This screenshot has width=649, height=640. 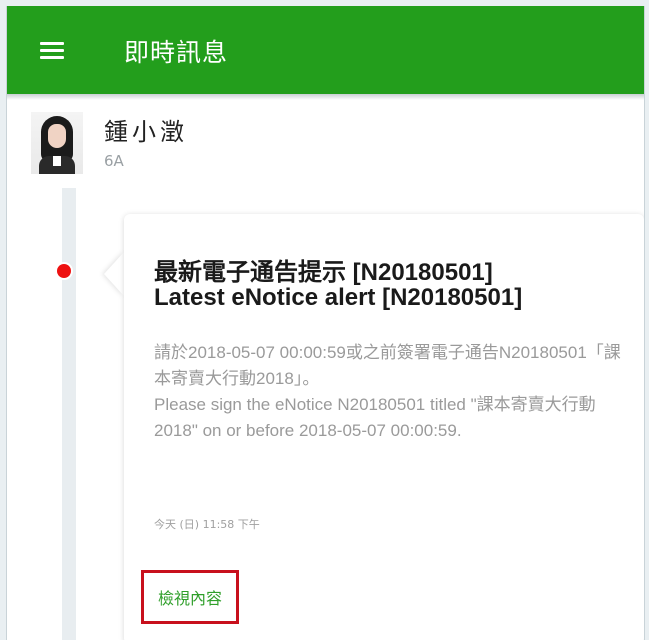 What do you see at coordinates (146, 132) in the screenshot?
I see `sender-name: 鍾小澂` at bounding box center [146, 132].